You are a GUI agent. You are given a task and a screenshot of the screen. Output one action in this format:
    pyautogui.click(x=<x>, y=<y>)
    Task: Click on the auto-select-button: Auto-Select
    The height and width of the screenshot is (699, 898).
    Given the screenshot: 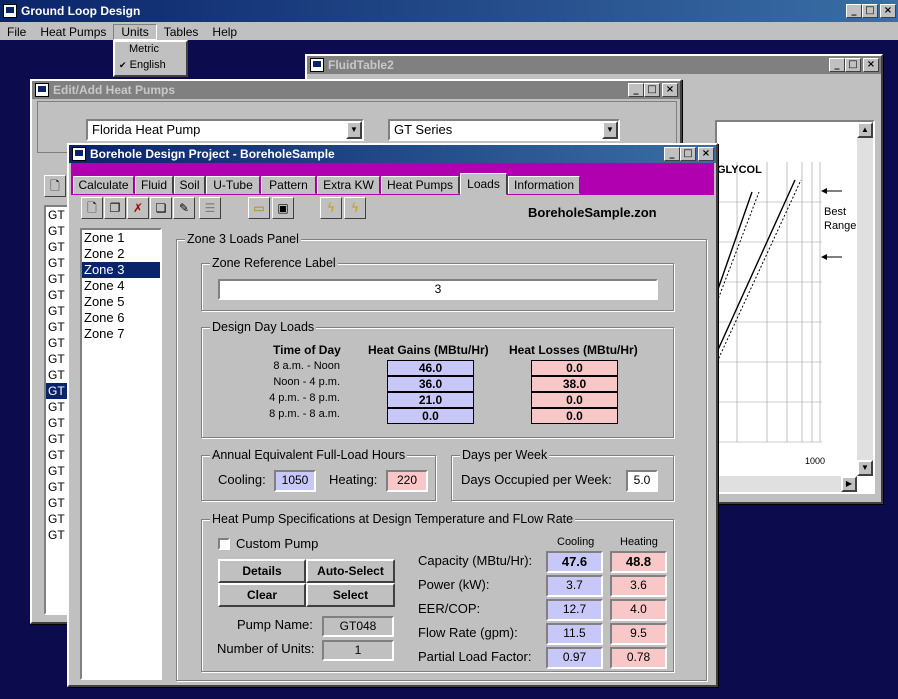 What is the action you would take?
    pyautogui.click(x=350, y=571)
    